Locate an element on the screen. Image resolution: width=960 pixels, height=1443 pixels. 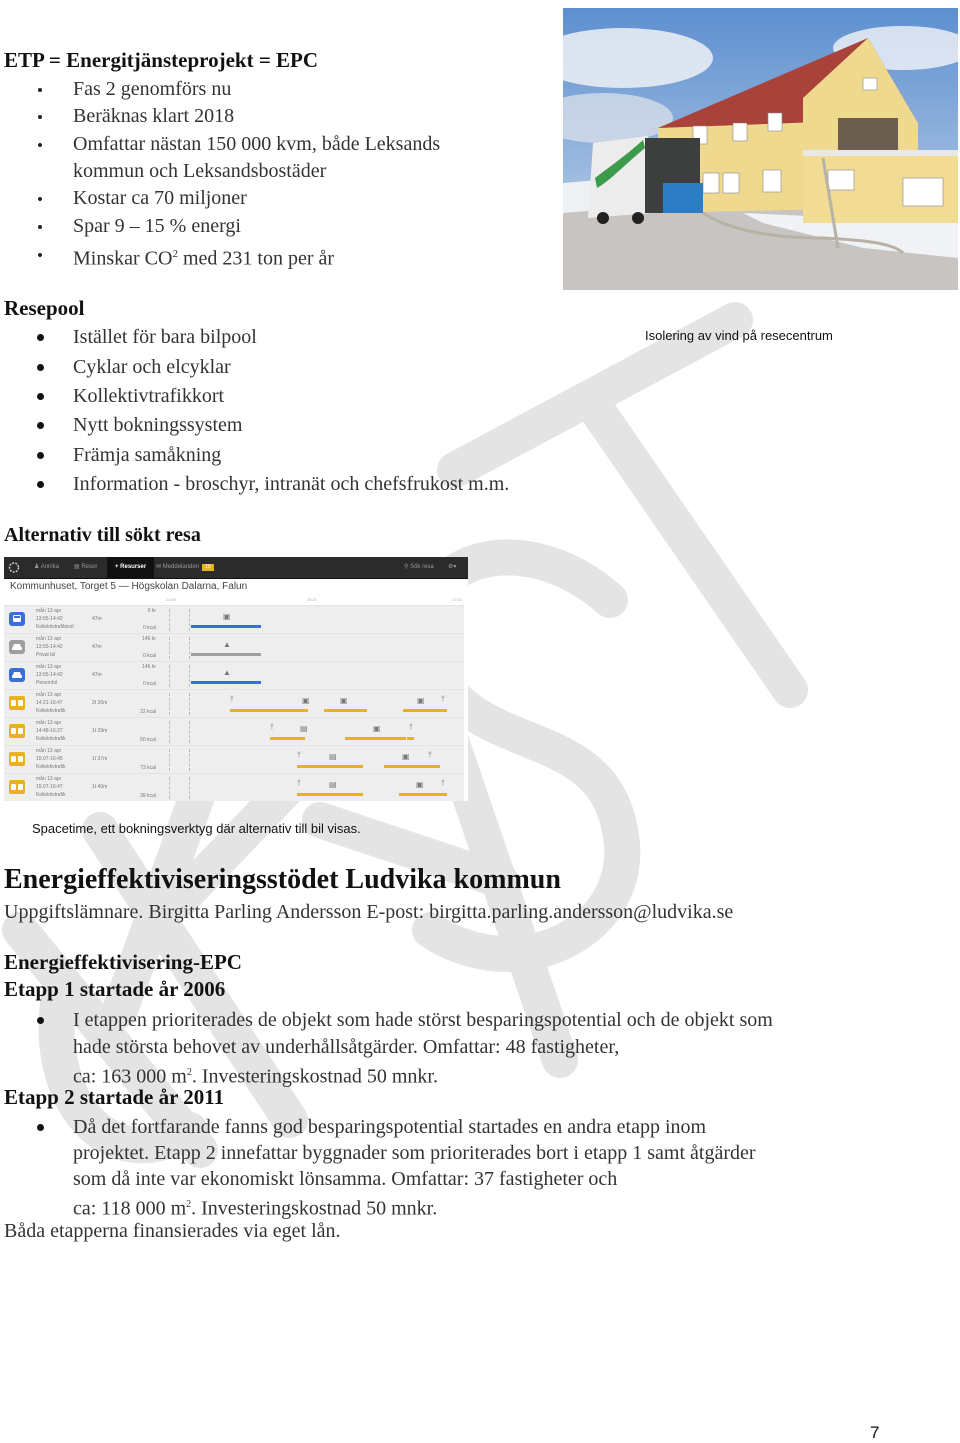
trip-kcal: 22 kcal is located at coordinates (148, 712).